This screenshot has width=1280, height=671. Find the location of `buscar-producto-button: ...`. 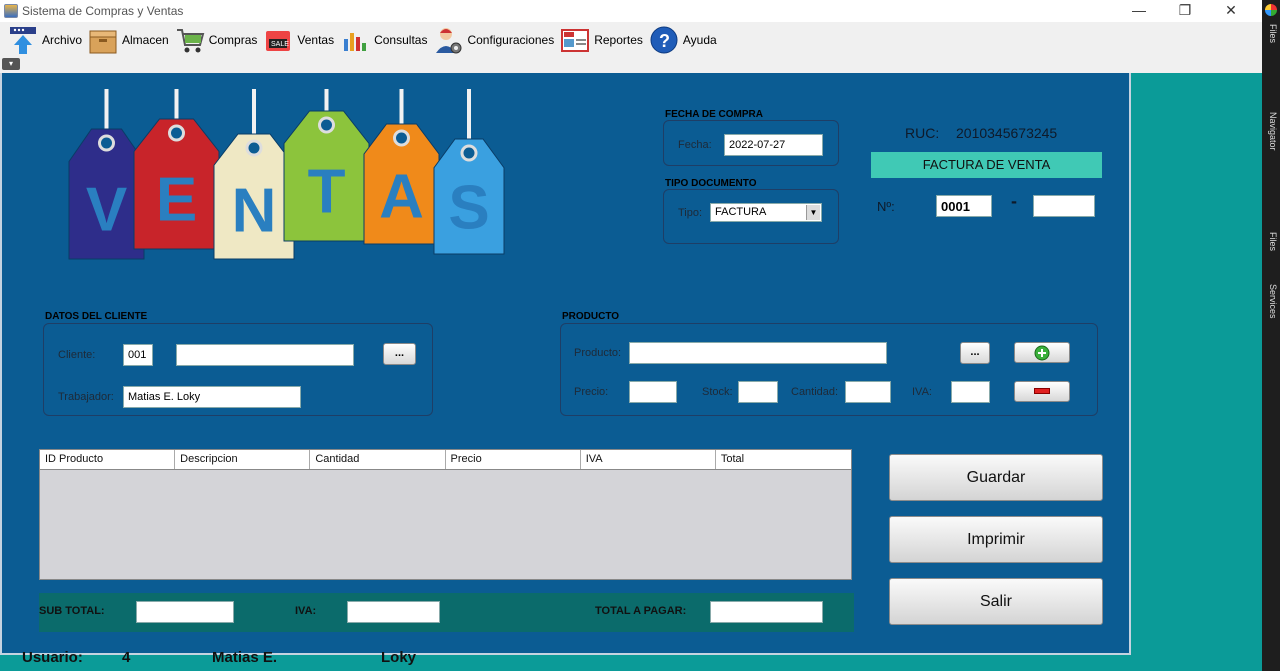

buscar-producto-button: ... is located at coordinates (975, 353).